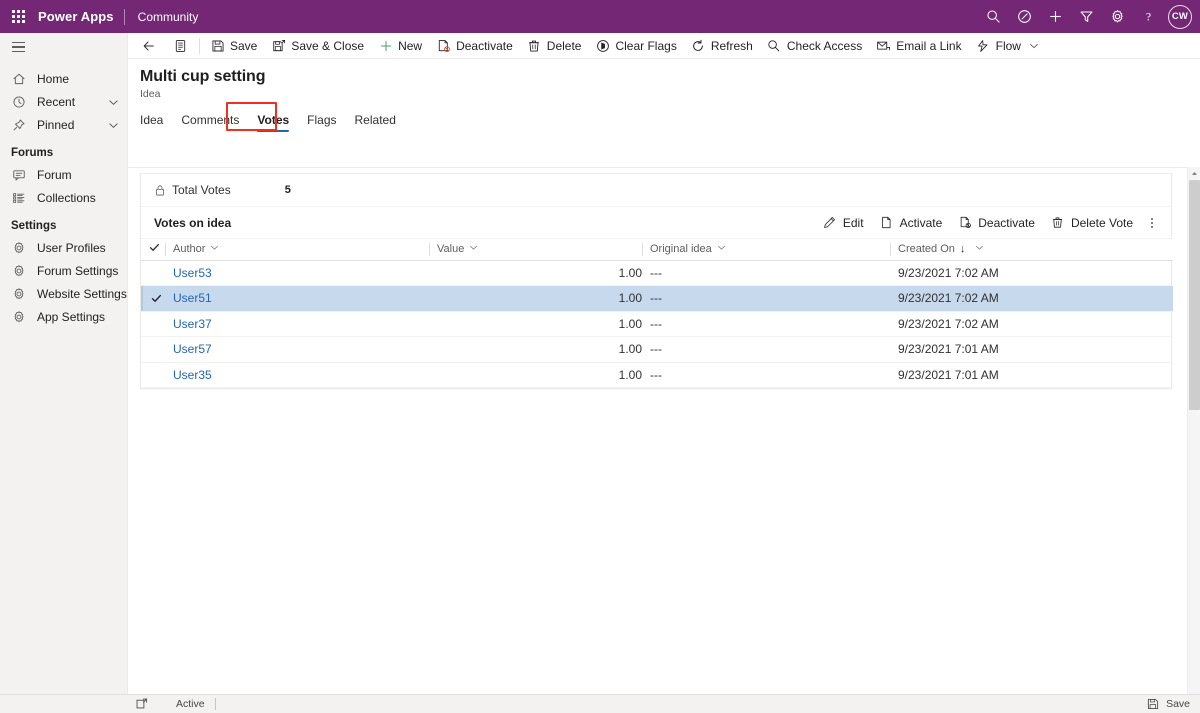 The image size is (1200, 713). What do you see at coordinates (63, 294) in the screenshot?
I see `sidebar-item-website-settings: Website Settings` at bounding box center [63, 294].